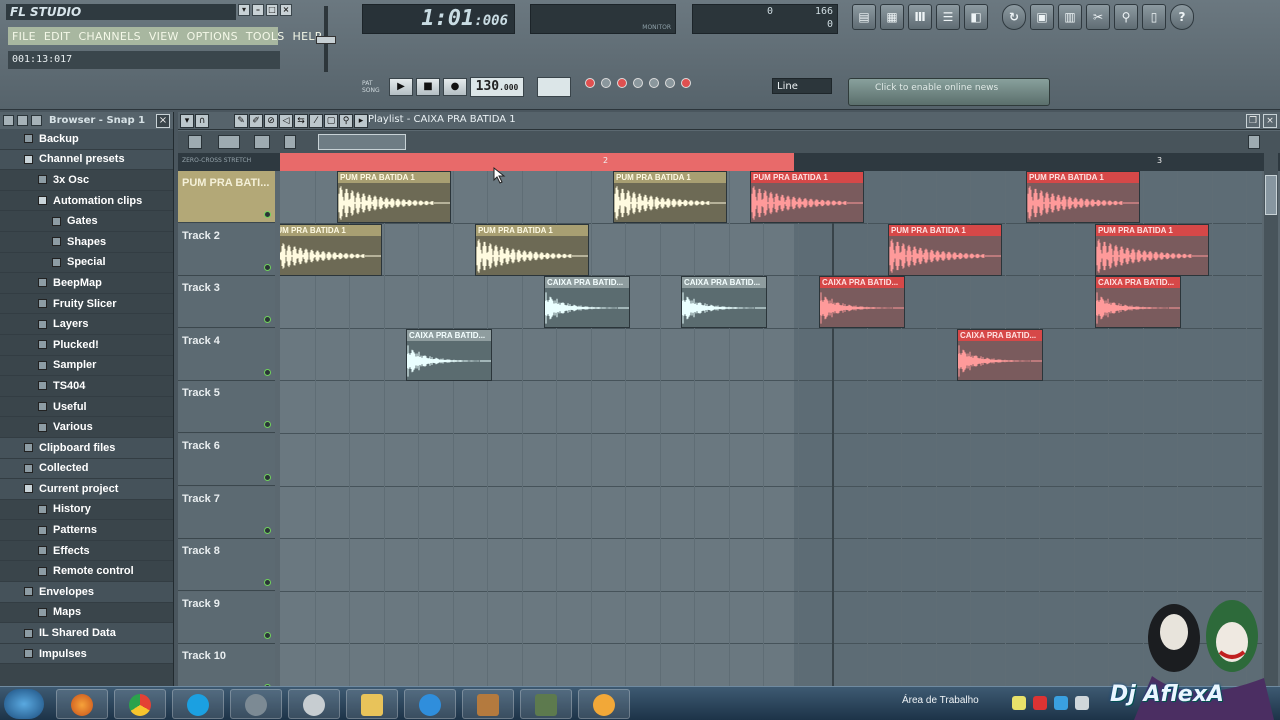 Image resolution: width=1280 pixels, height=720 pixels. What do you see at coordinates (361, 121) in the screenshot?
I see `playback-icon: ▸` at bounding box center [361, 121].